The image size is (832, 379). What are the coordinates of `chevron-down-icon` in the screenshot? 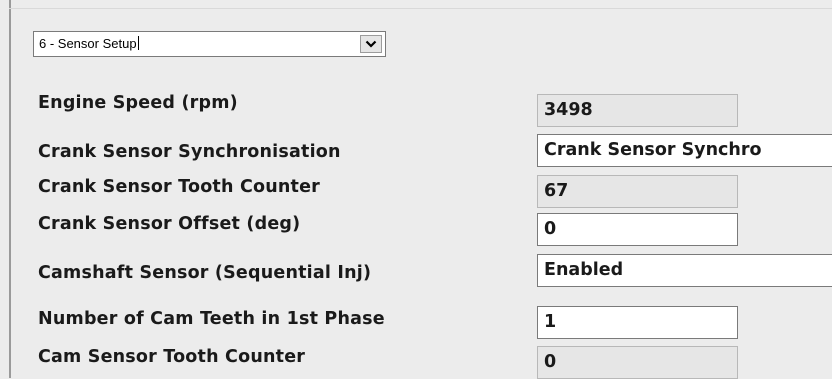 It's located at (371, 44).